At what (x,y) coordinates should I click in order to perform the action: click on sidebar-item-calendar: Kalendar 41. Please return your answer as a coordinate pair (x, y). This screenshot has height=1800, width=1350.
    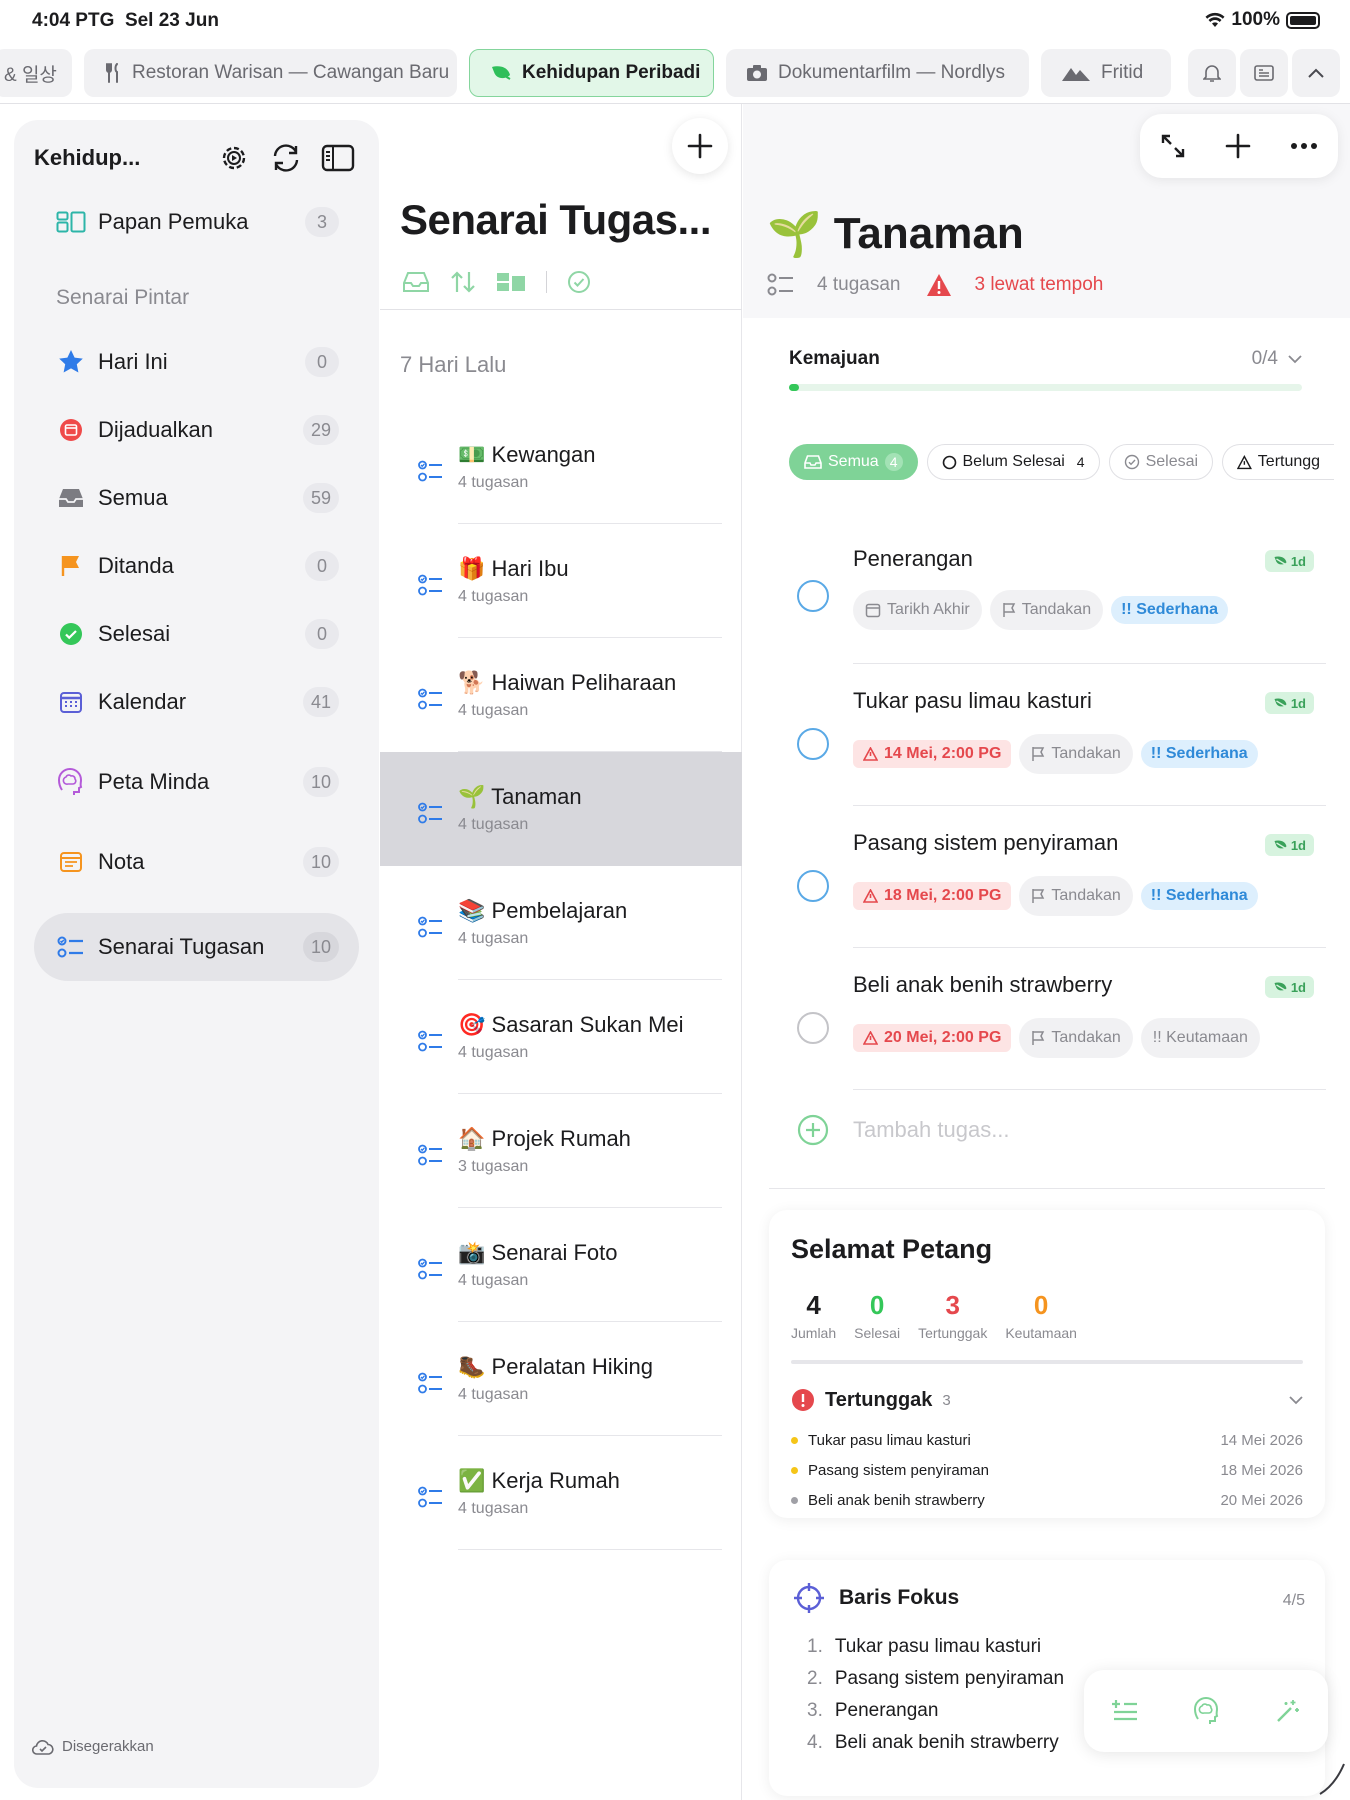
    Looking at the image, I should click on (196, 702).